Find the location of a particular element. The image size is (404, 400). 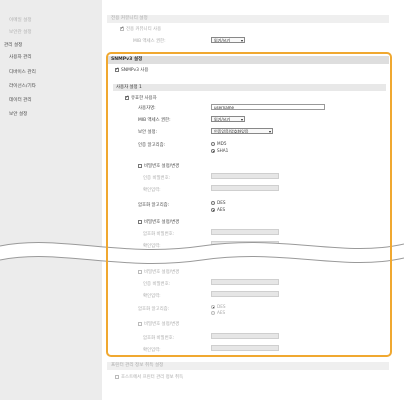

sidebar-item-user-management: 사용자 관리 is located at coordinates (20, 57).